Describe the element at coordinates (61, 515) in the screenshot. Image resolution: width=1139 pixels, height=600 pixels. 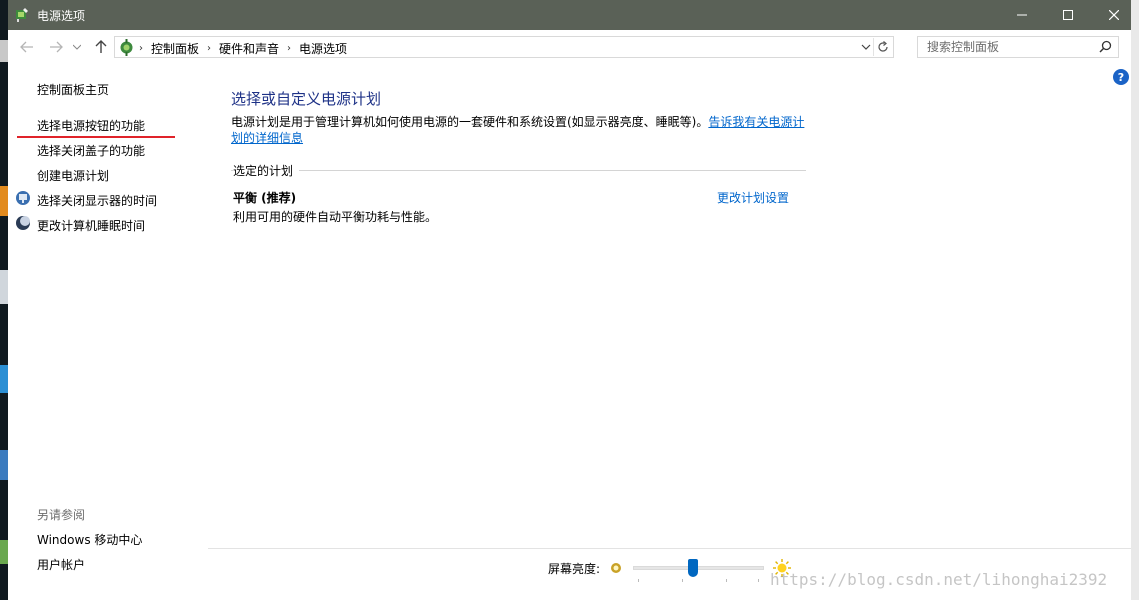
I see `see-also-heading: 另请参阅` at that location.